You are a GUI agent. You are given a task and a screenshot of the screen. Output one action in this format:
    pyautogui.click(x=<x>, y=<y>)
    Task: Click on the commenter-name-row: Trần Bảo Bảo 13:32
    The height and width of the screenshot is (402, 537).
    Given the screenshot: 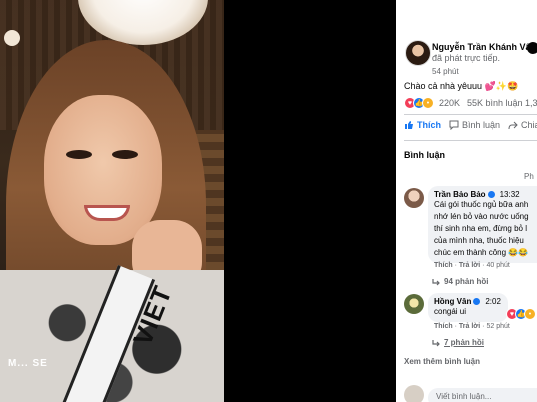 What is the action you would take?
    pyautogui.click(x=485, y=194)
    